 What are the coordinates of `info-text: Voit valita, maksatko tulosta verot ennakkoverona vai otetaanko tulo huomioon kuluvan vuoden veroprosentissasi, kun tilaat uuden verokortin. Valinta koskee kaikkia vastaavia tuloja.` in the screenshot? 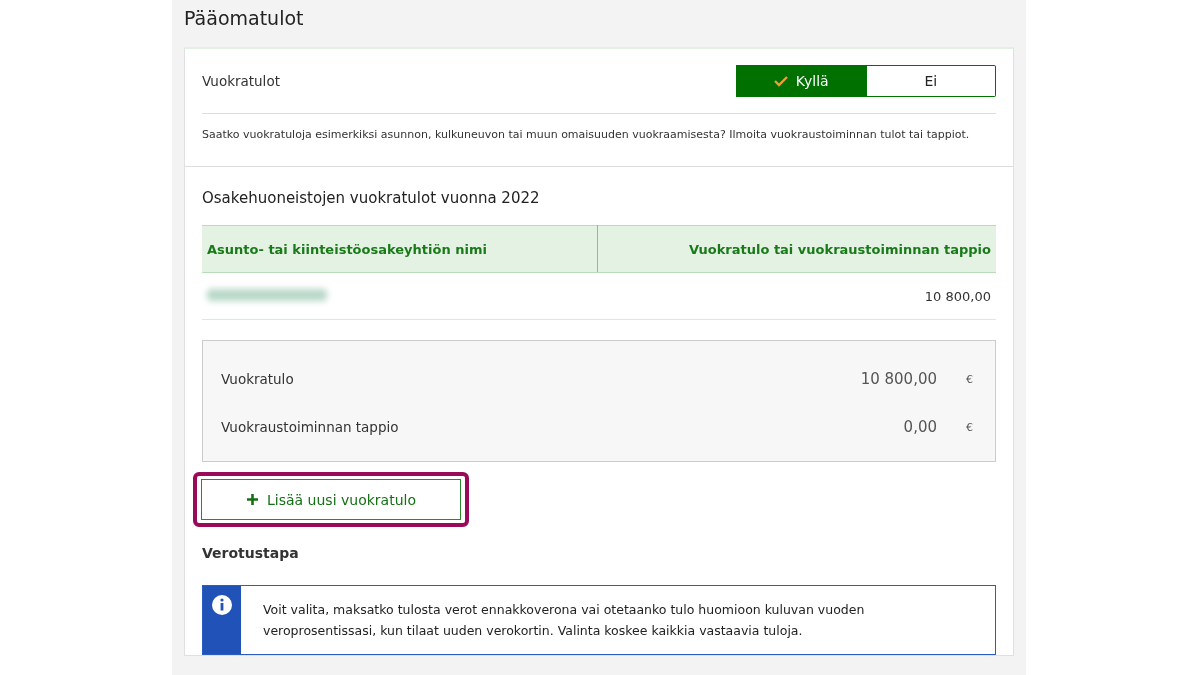 It's located at (564, 620).